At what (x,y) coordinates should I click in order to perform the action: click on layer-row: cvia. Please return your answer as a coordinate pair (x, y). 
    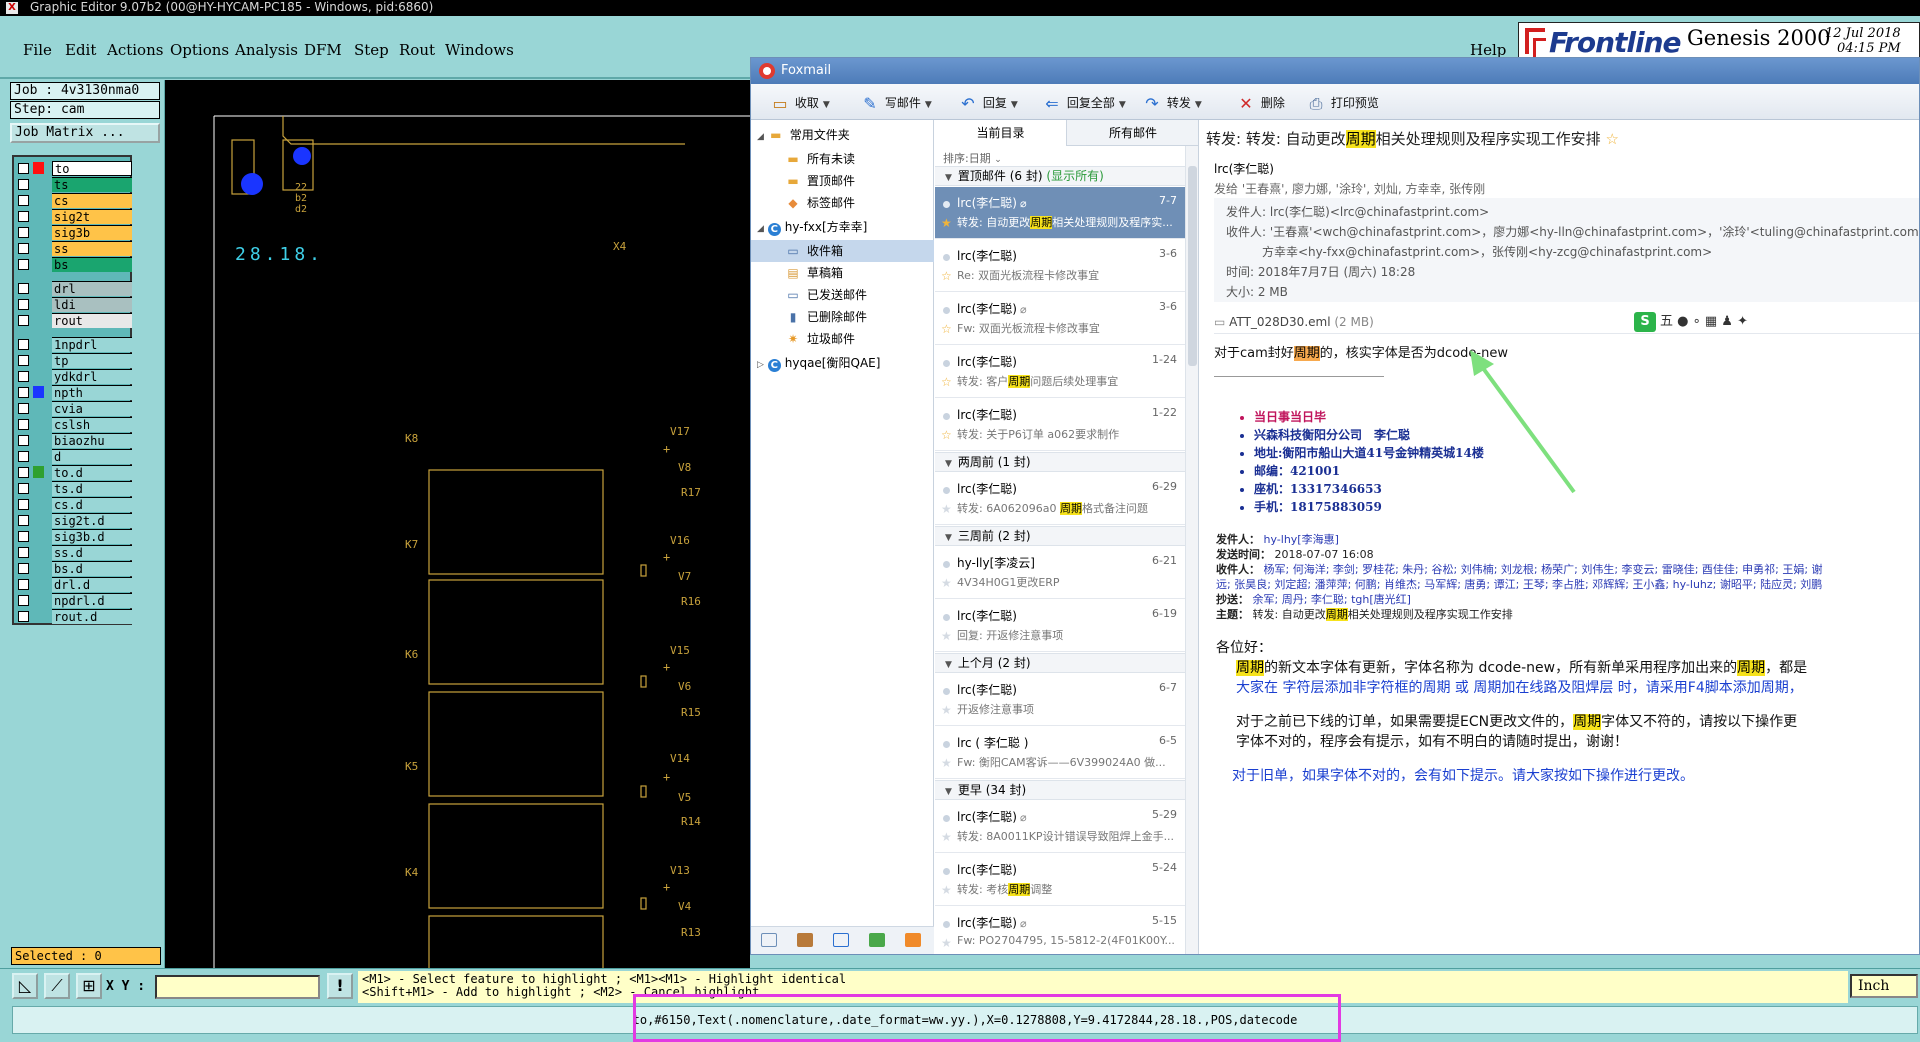
    Looking at the image, I should click on (75, 408).